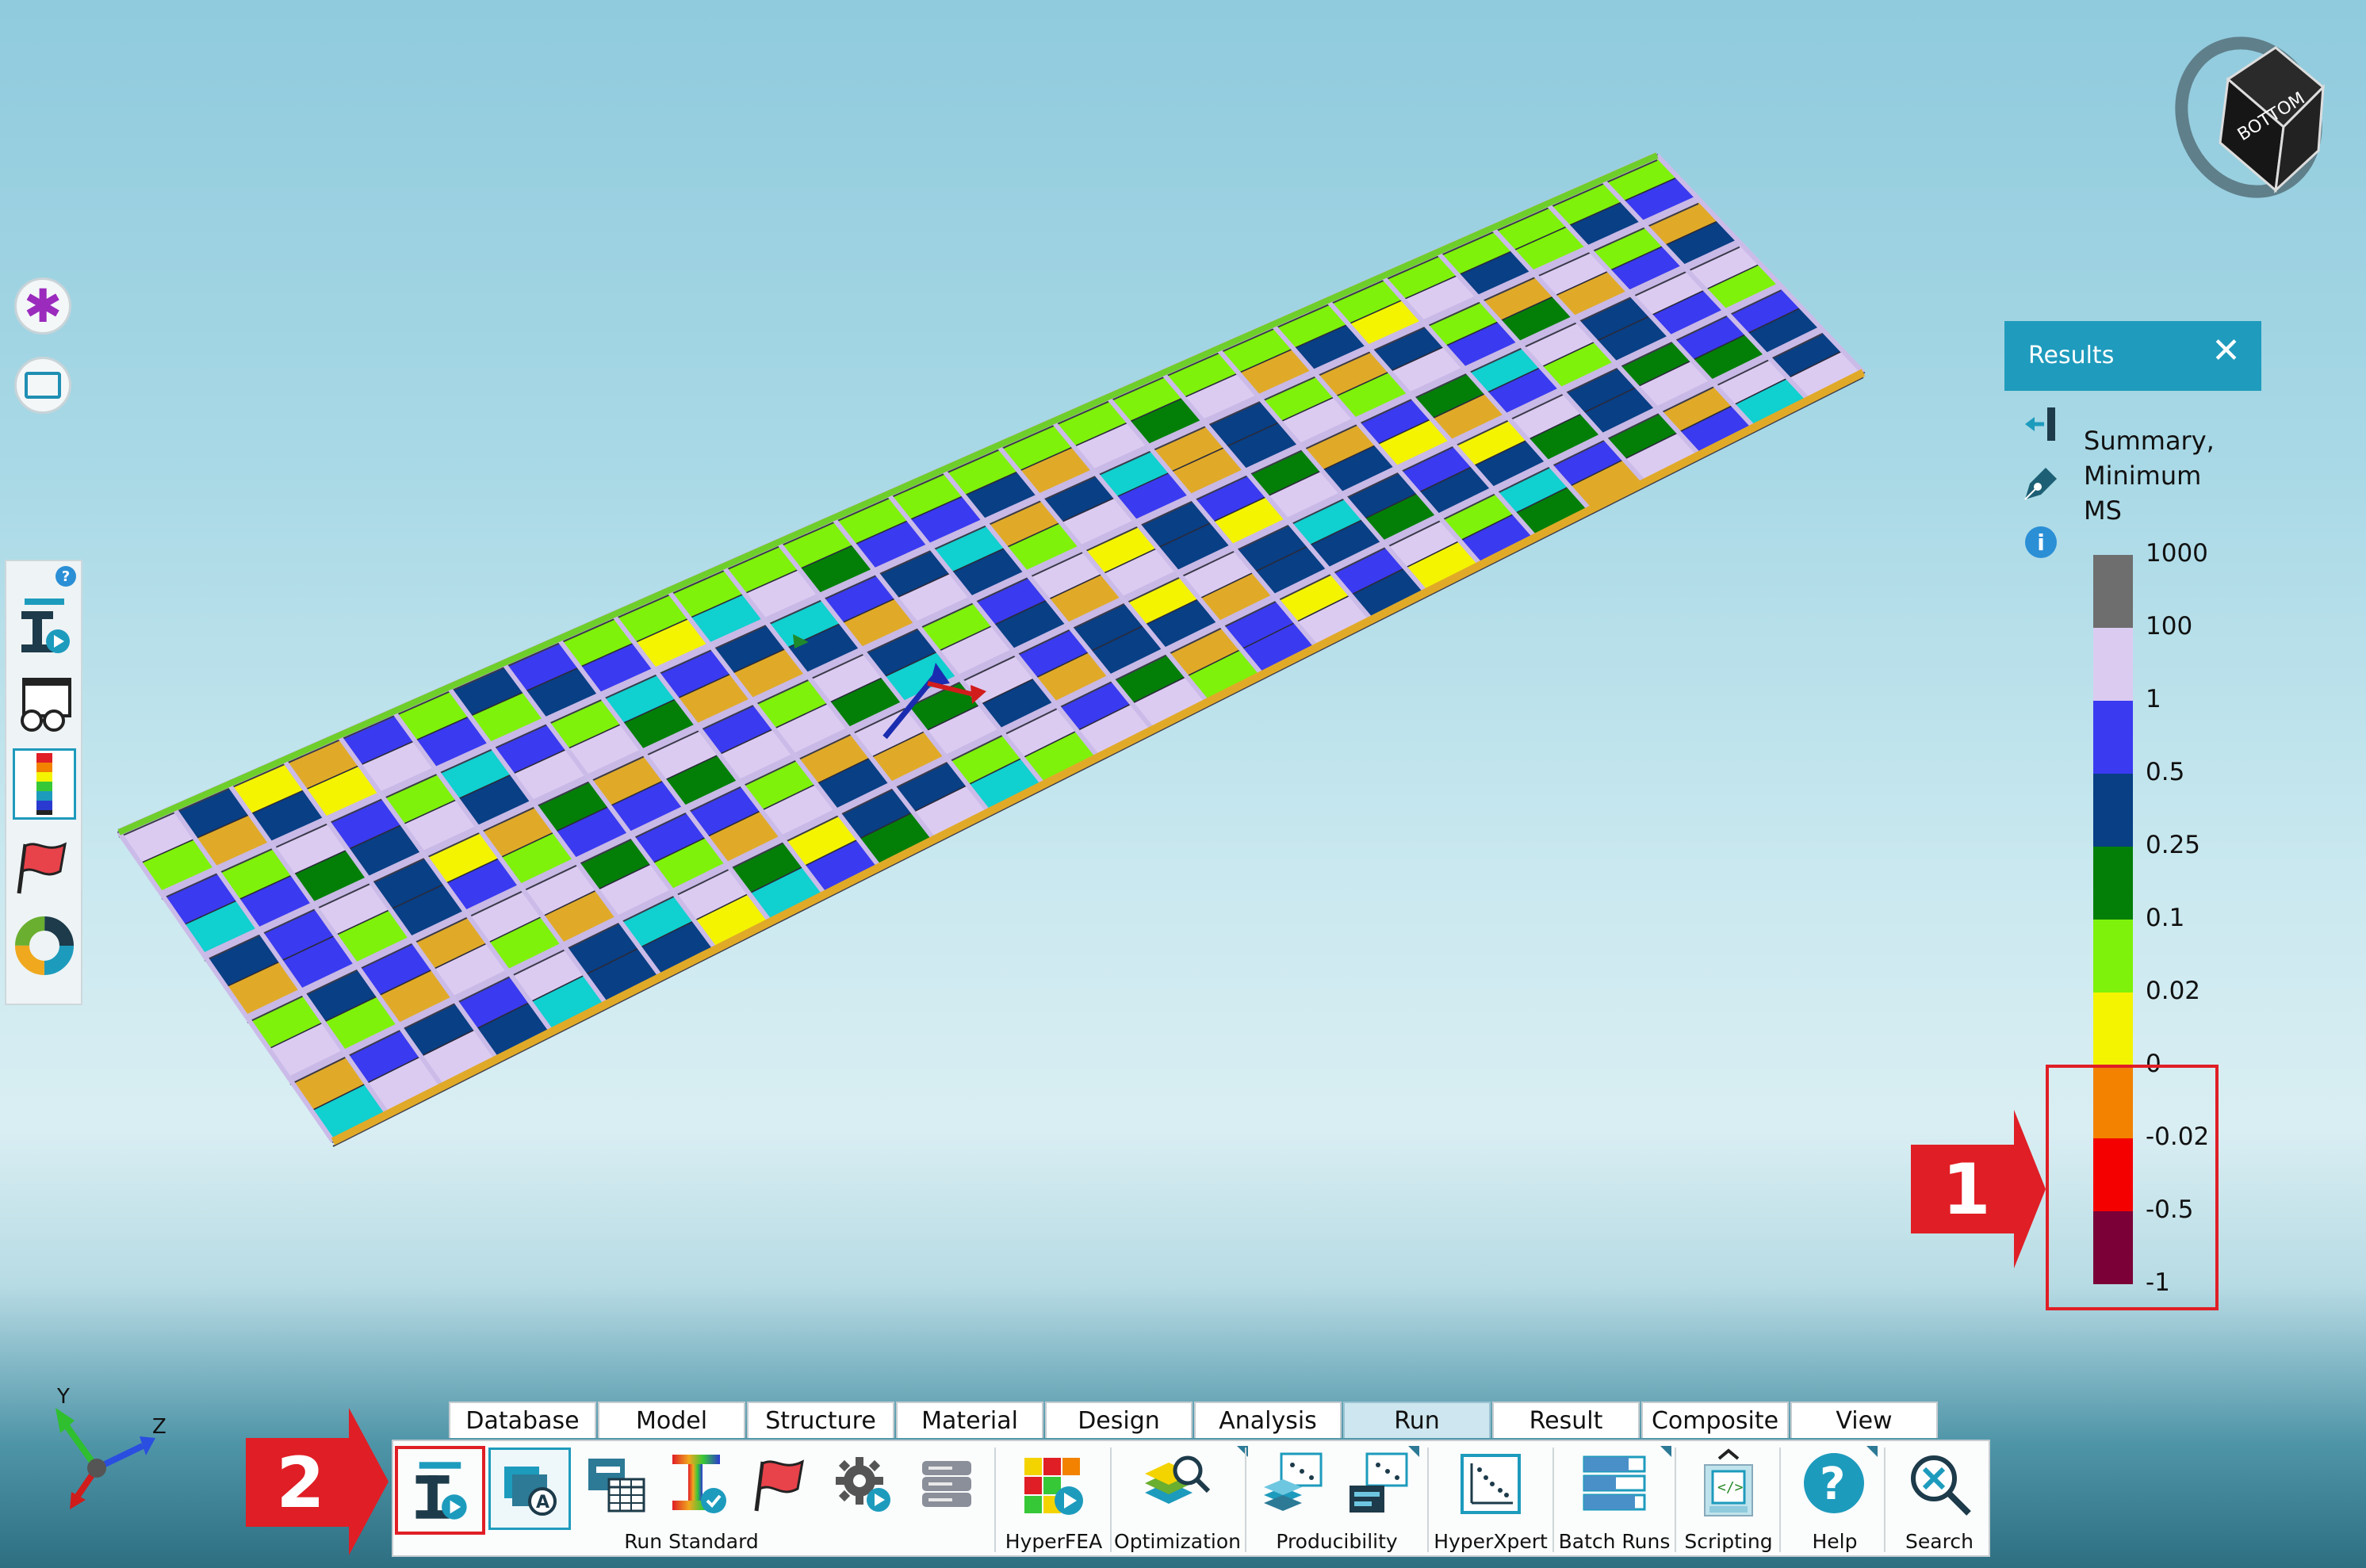  What do you see at coordinates (1178, 1541) in the screenshot?
I see `group-label-optimization: Optimization` at bounding box center [1178, 1541].